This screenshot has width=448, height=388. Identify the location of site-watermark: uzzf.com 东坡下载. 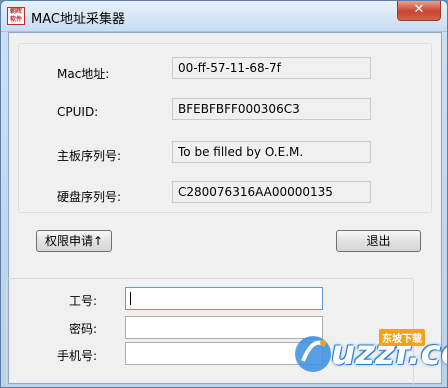
(370, 353).